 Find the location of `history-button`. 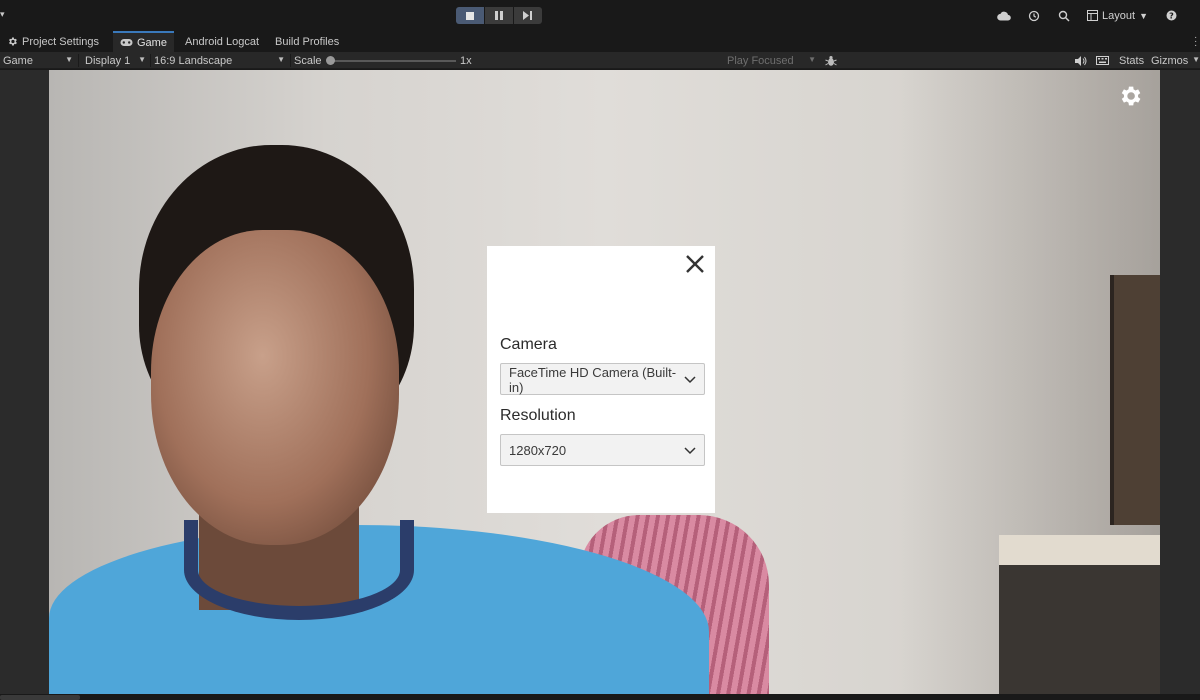

history-button is located at coordinates (1034, 15).